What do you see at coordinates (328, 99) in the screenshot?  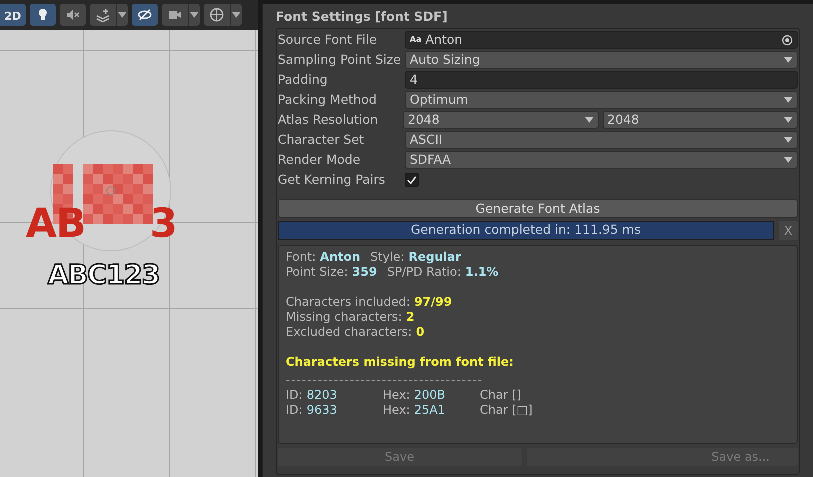 I see `field-label: Packing Method` at bounding box center [328, 99].